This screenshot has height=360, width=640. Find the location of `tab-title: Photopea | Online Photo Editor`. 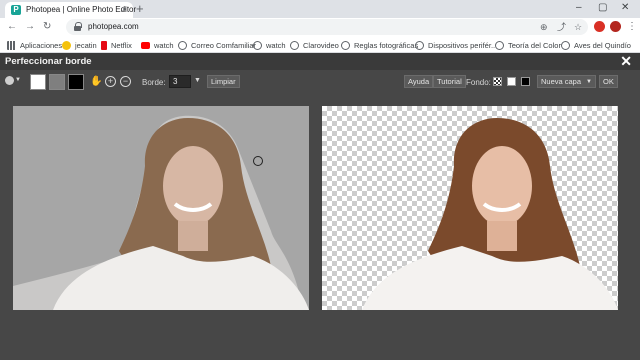

tab-title: Photopea | Online Photo Editor is located at coordinates (81, 9).